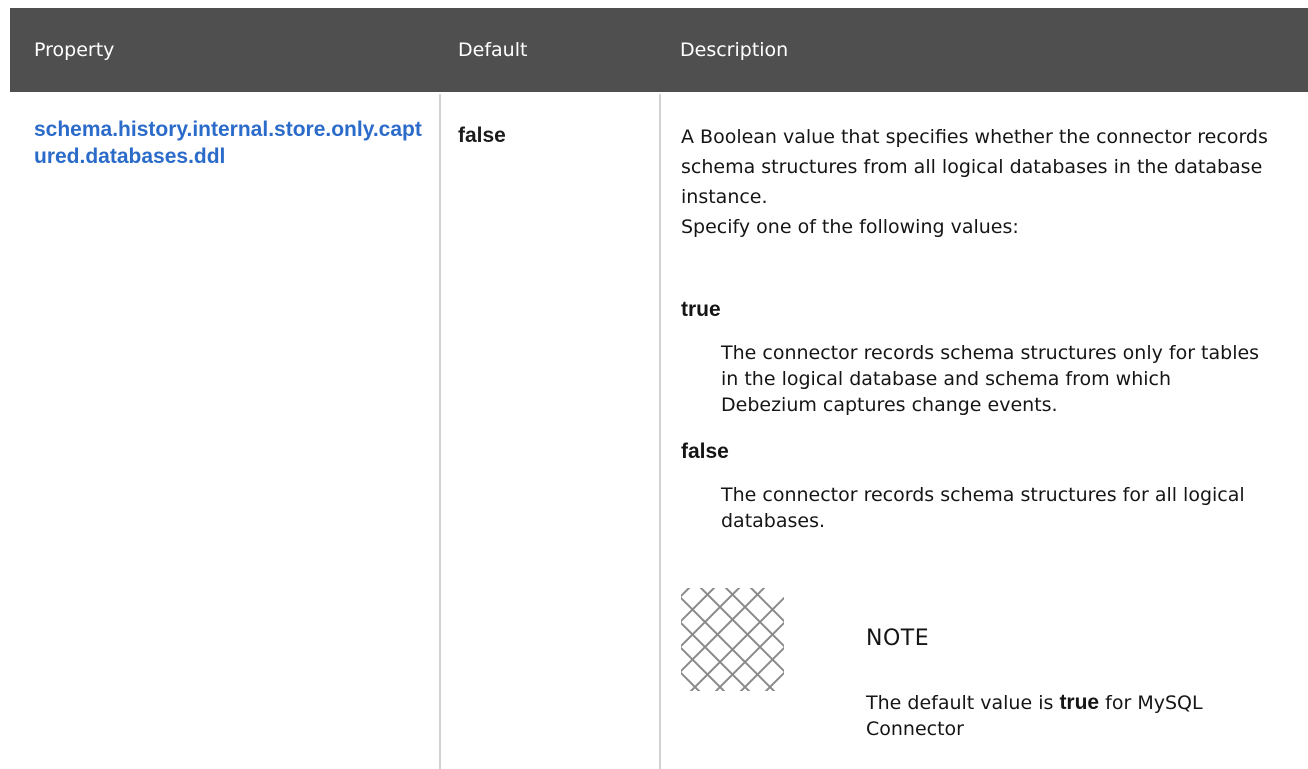  What do you see at coordinates (963, 703) in the screenshot?
I see `note-text-part: The default value is` at bounding box center [963, 703].